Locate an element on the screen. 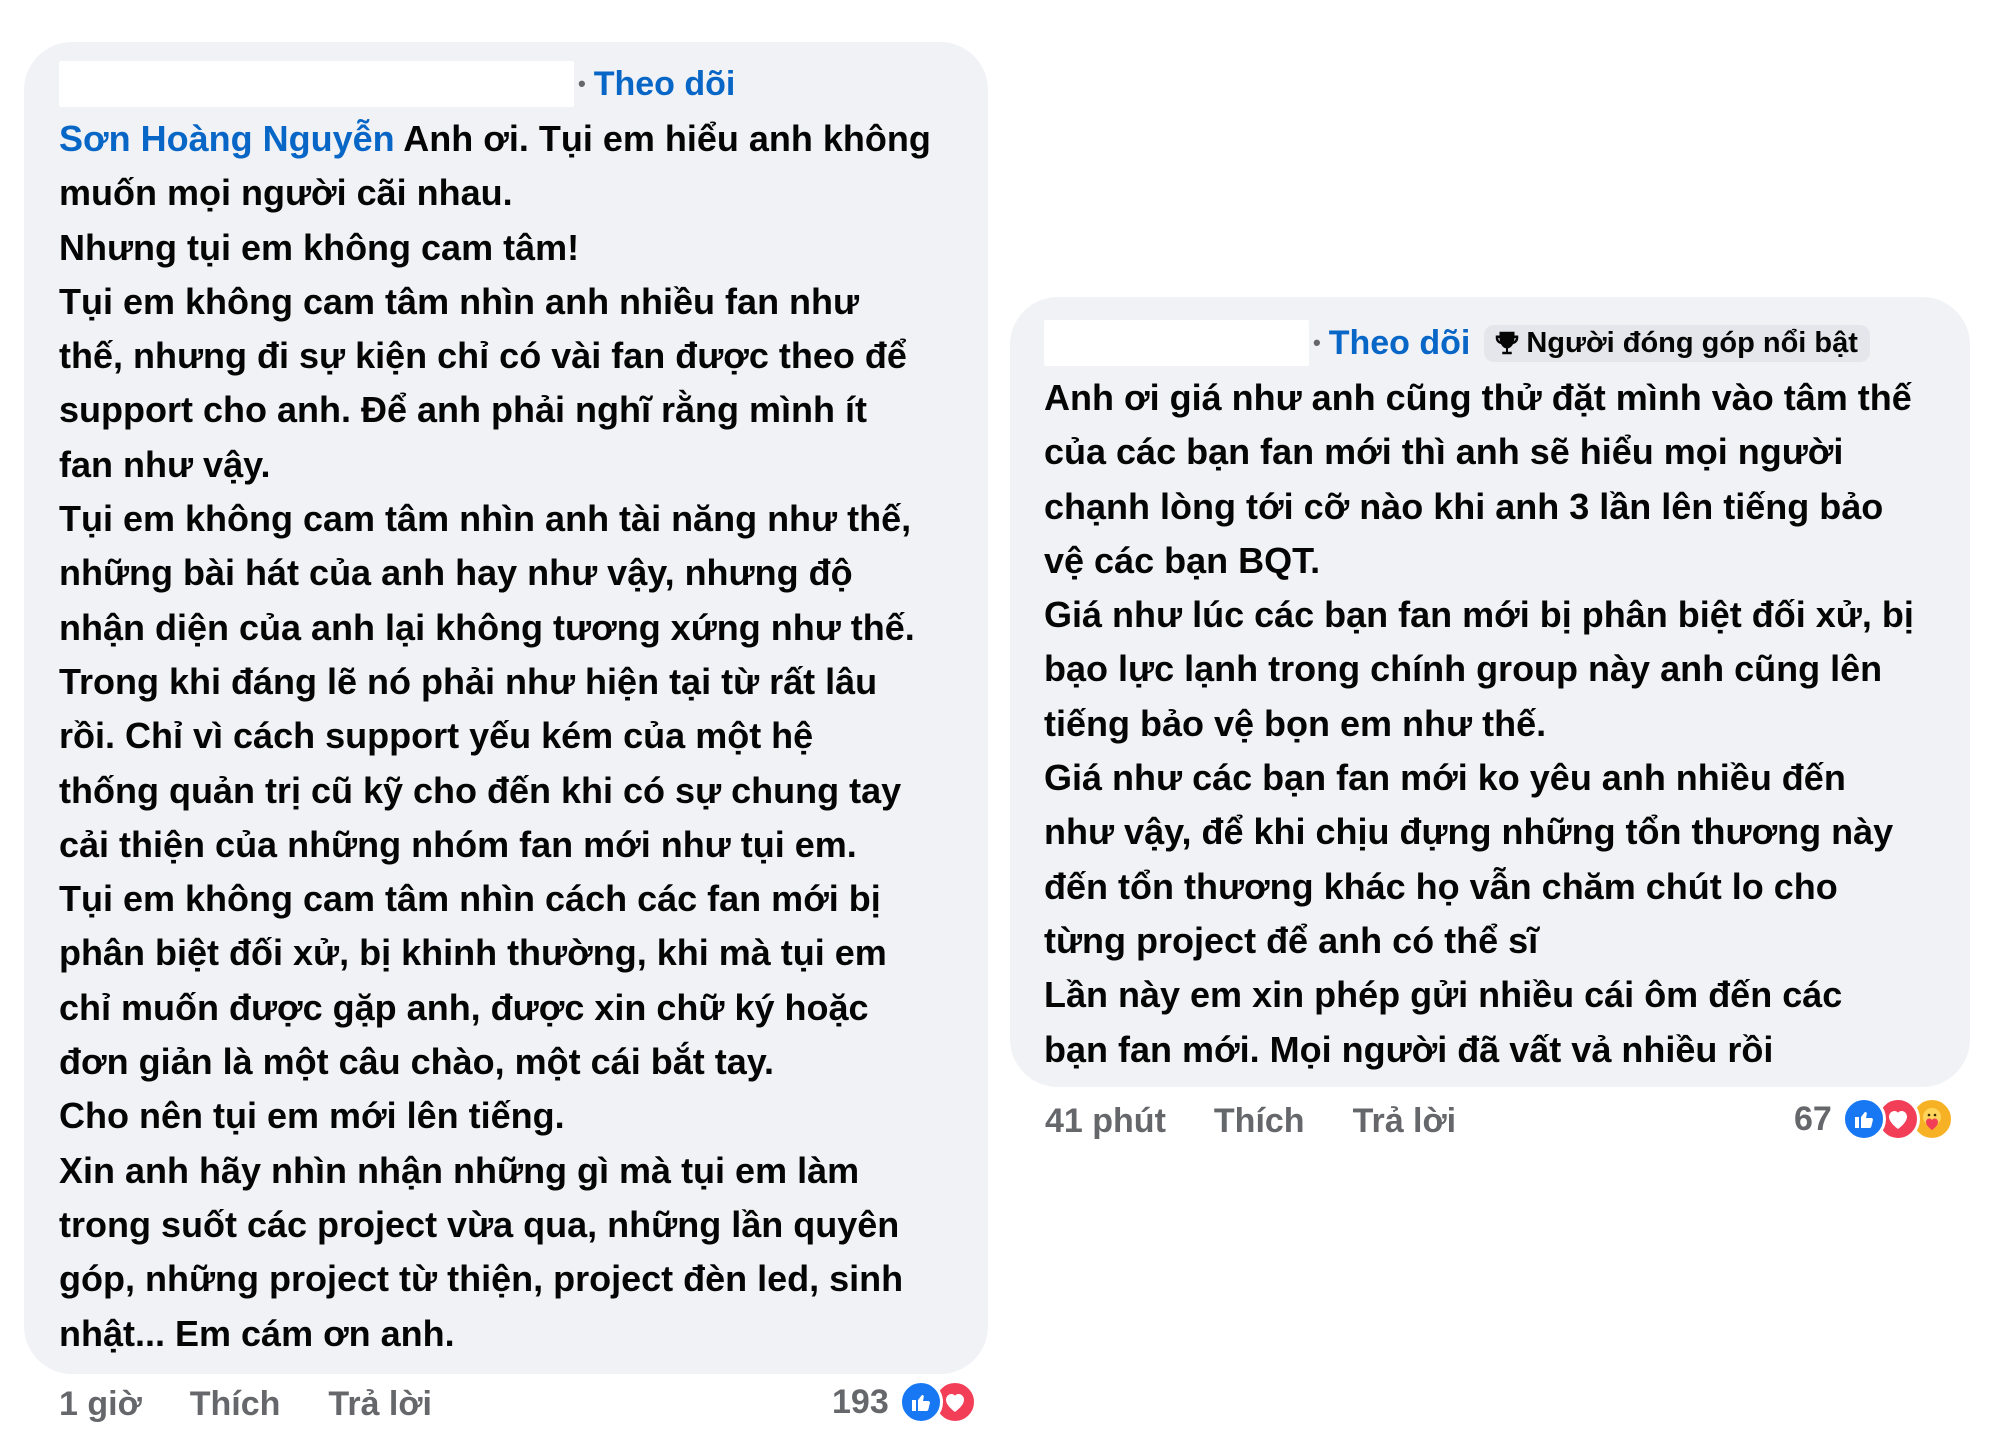 This screenshot has width=2000, height=1445. top-contributor-badge: Người đóng góp nổi bật is located at coordinates (1677, 343).